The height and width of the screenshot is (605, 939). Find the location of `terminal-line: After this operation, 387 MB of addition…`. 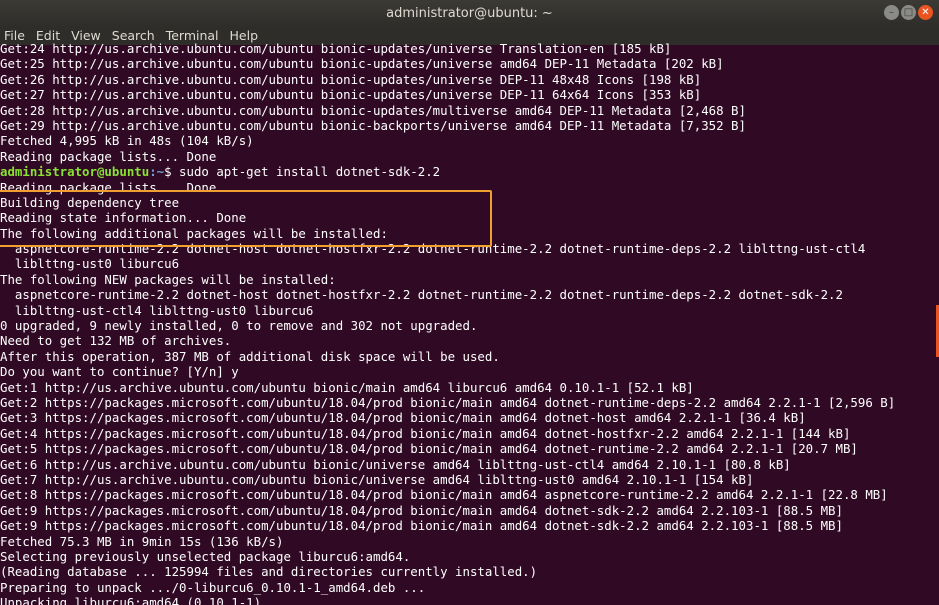

terminal-line: After this operation, 387 MB of addition… is located at coordinates (250, 356).